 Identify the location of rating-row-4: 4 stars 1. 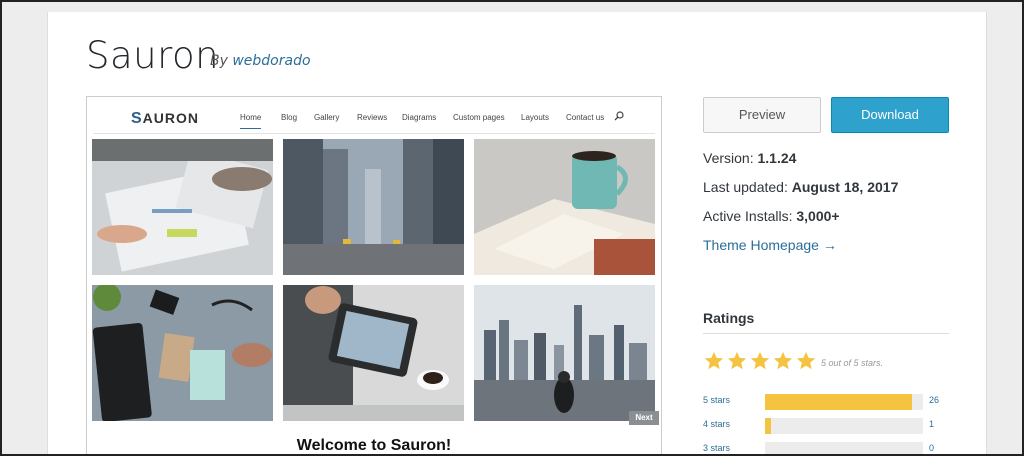
(833, 426).